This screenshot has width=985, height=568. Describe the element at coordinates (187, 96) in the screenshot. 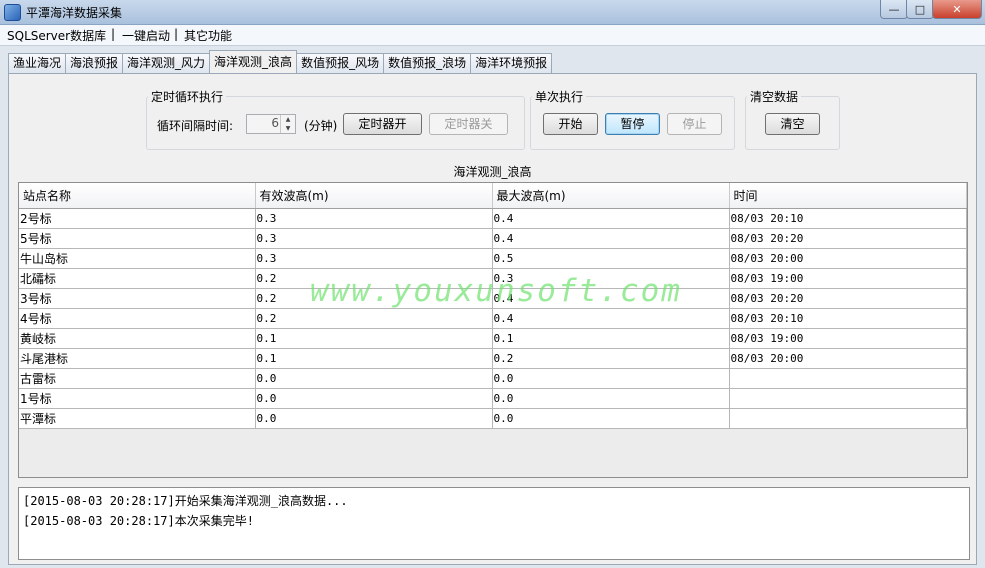

I see `timer-group-label: 定时循环执行` at that location.